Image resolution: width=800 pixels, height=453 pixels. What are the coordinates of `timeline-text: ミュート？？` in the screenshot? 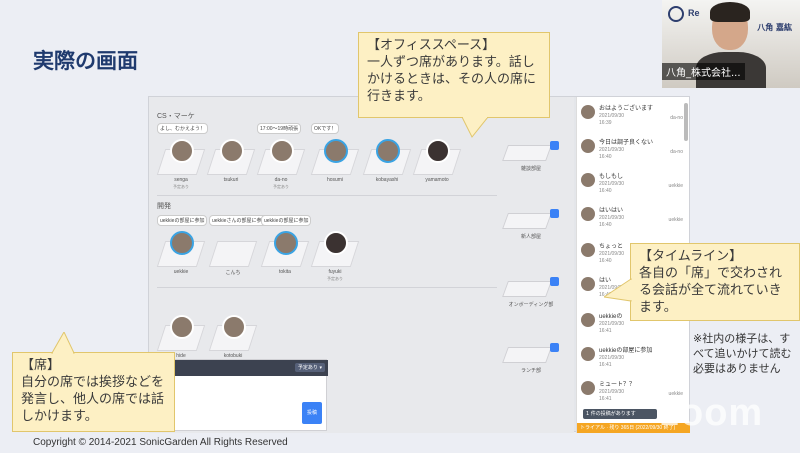 It's located at (617, 385).